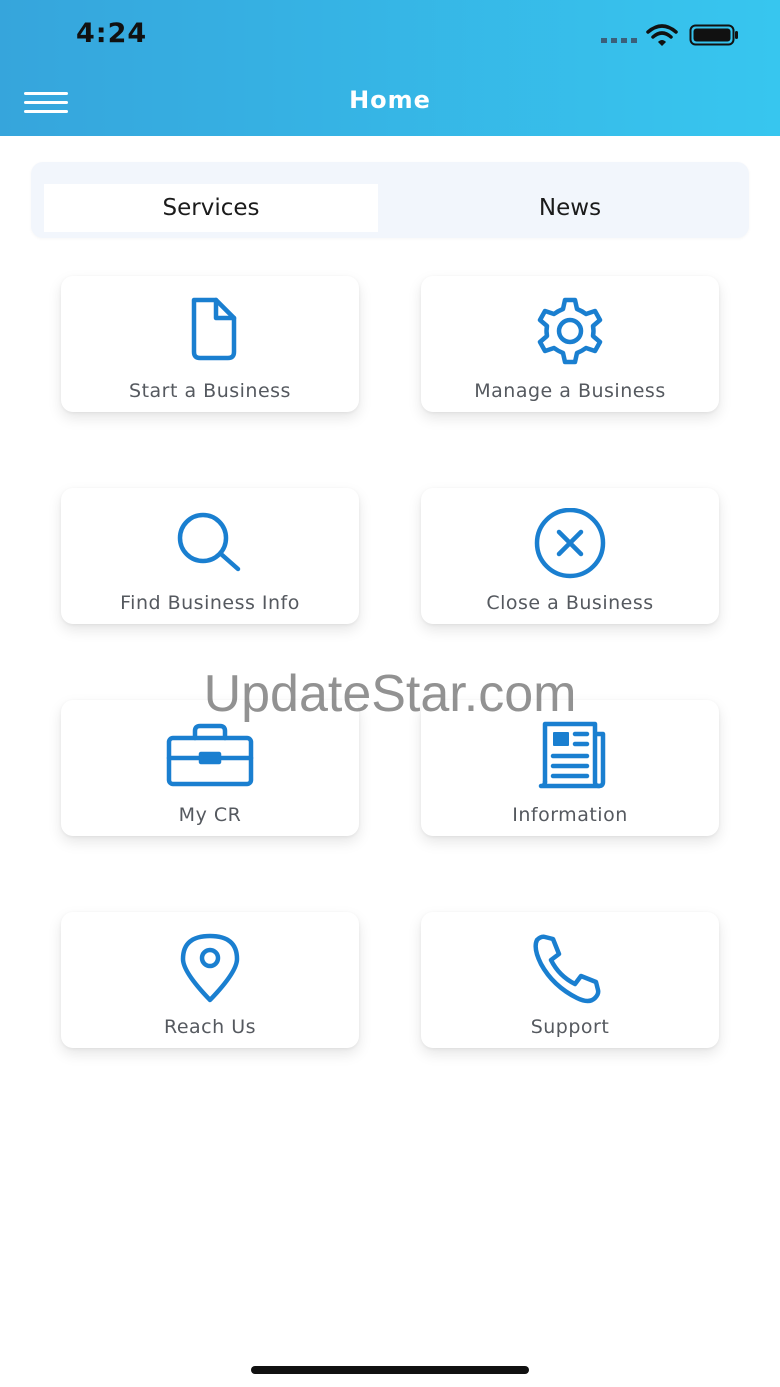 The width and height of the screenshot is (780, 1387). Describe the element at coordinates (570, 391) in the screenshot. I see `tile-label: Manage a Business` at that location.